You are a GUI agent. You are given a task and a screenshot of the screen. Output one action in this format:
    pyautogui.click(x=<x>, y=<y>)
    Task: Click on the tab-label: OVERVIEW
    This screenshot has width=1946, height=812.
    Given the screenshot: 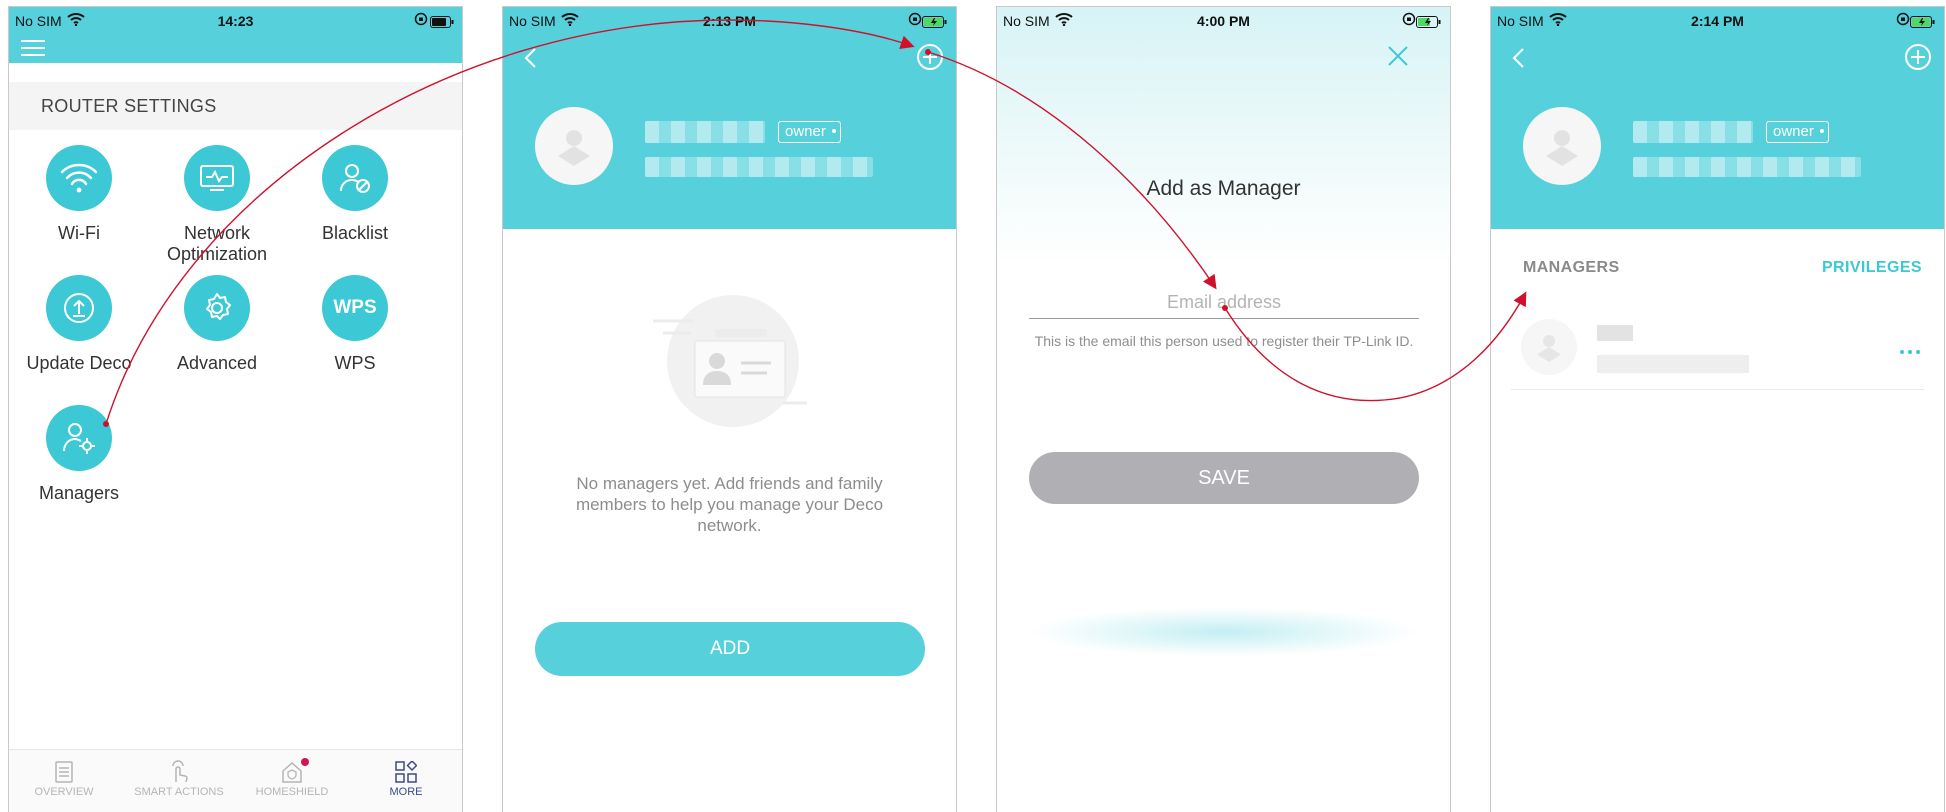 What is the action you would take?
    pyautogui.click(x=64, y=792)
    